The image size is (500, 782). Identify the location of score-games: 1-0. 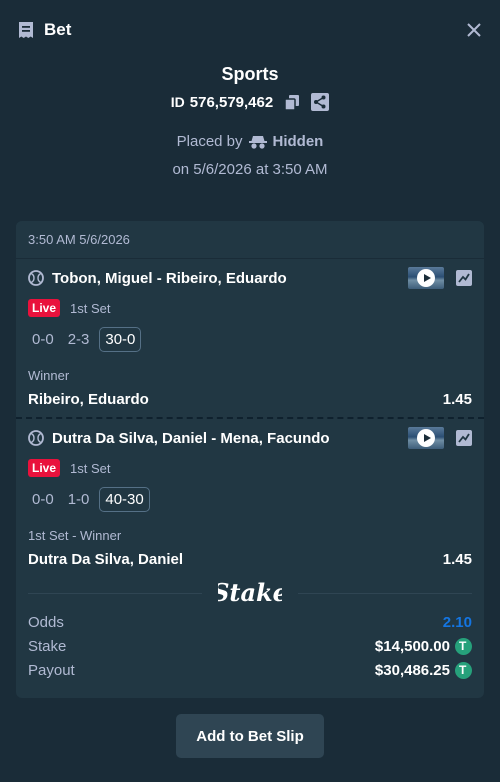
(78, 499).